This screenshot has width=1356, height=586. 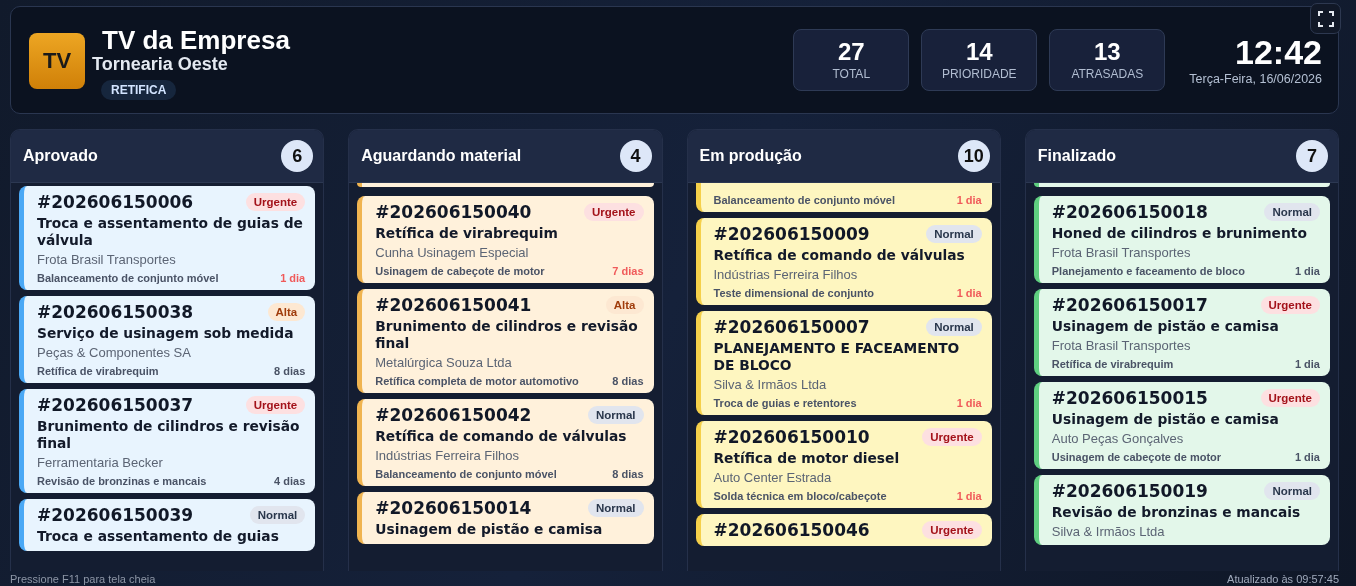 What do you see at coordinates (1129, 398) in the screenshot?
I see `order-number: #202606150015` at bounding box center [1129, 398].